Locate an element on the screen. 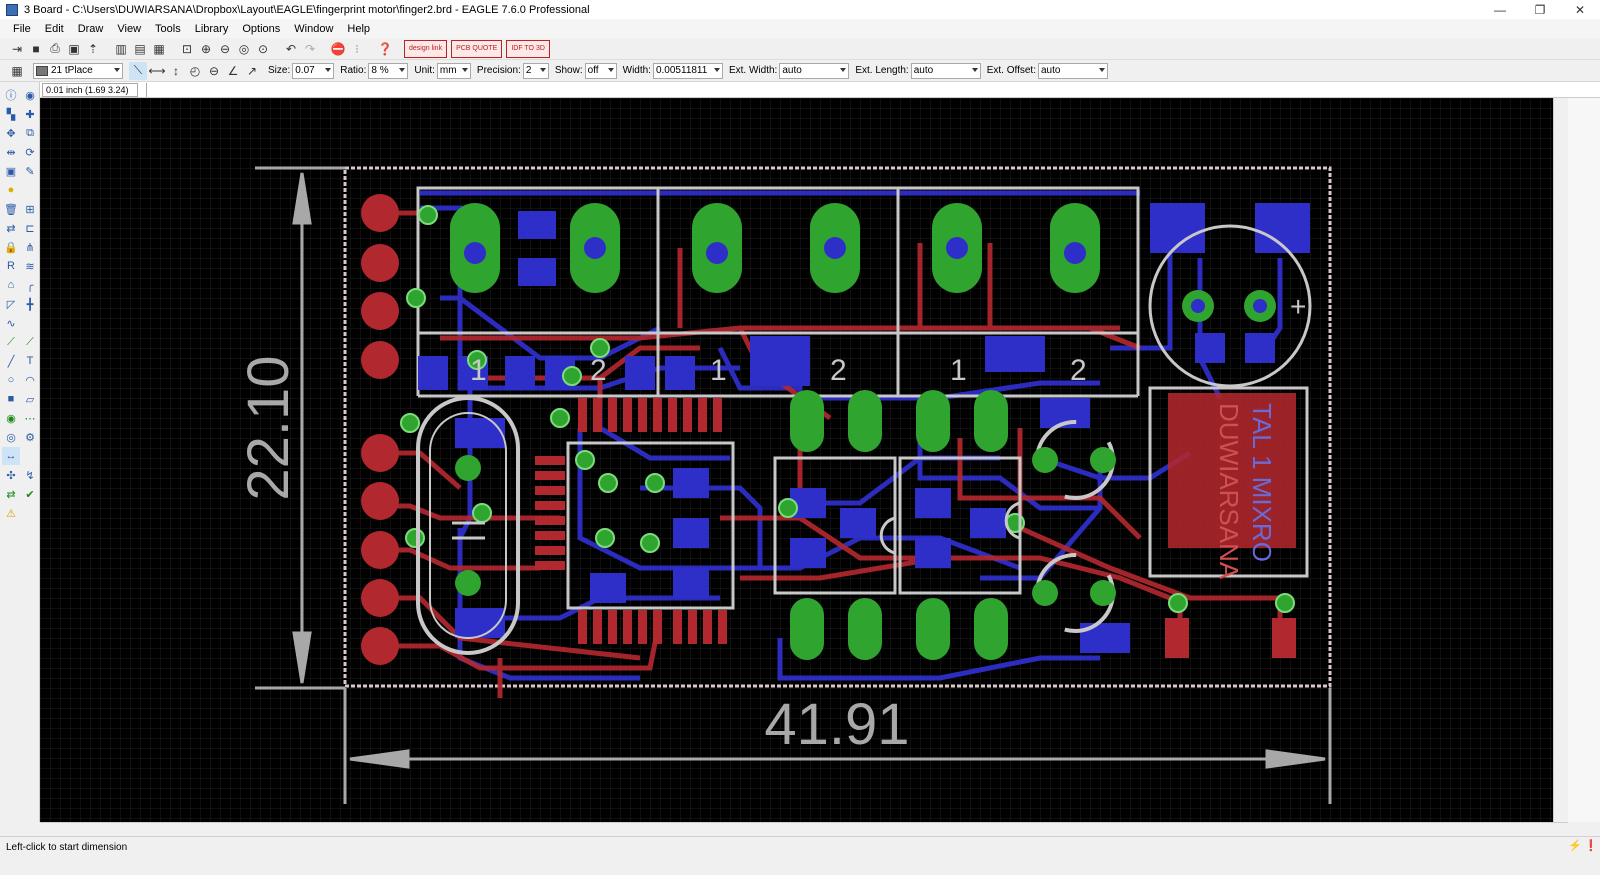 The width and height of the screenshot is (1600, 875). ratsnest-icon: ✣ is located at coordinates (11, 475).